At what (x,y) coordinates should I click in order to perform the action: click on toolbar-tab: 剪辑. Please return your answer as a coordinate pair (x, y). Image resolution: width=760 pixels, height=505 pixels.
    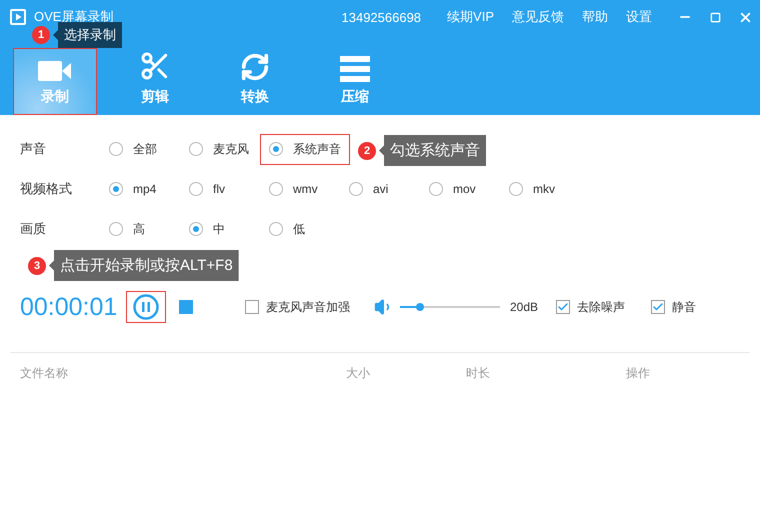
    Looking at the image, I should click on (155, 81).